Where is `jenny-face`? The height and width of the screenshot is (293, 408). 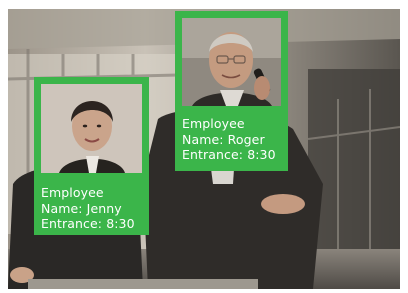
jenny-face is located at coordinates (91, 128).